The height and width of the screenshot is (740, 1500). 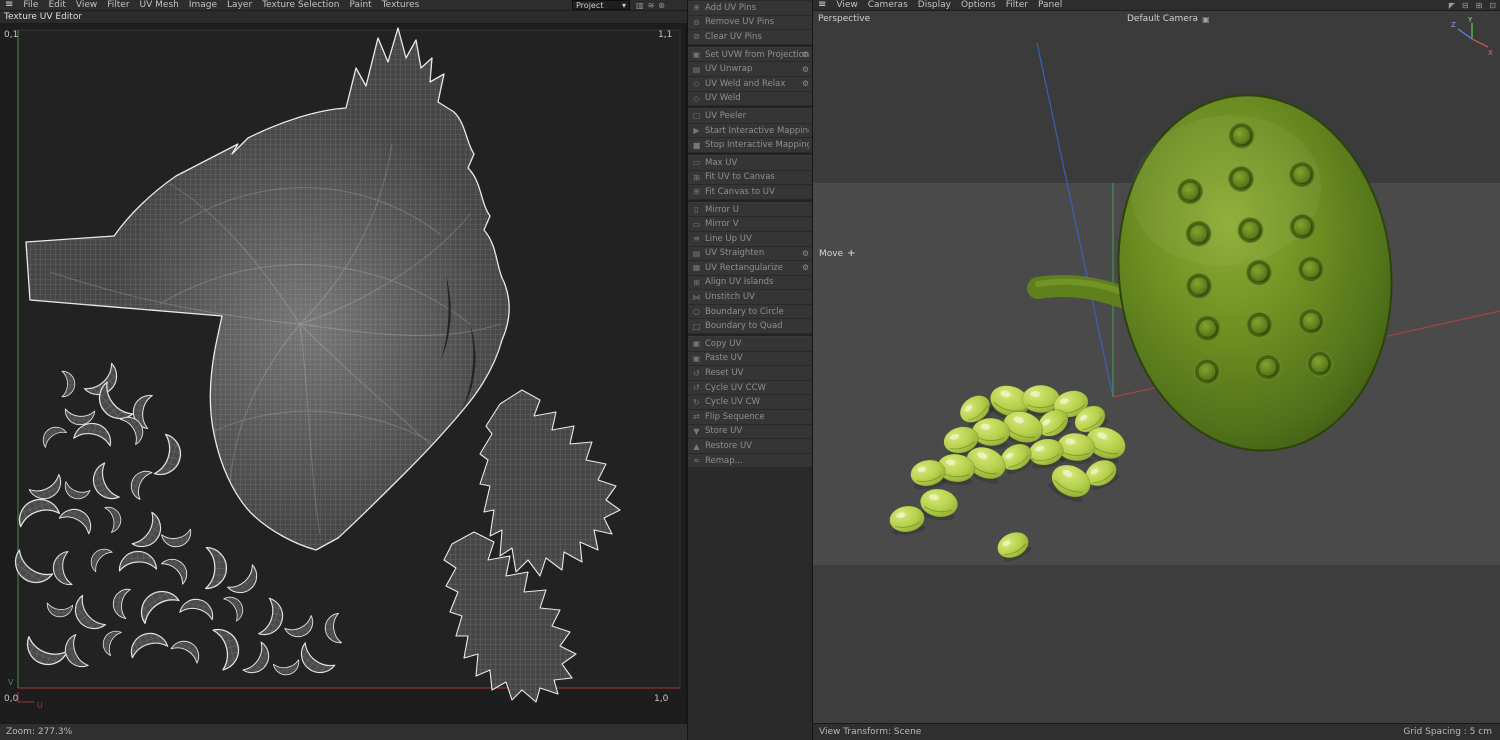 What do you see at coordinates (750, 432) in the screenshot?
I see `uv-command-store-uv: ▼ Store UV` at bounding box center [750, 432].